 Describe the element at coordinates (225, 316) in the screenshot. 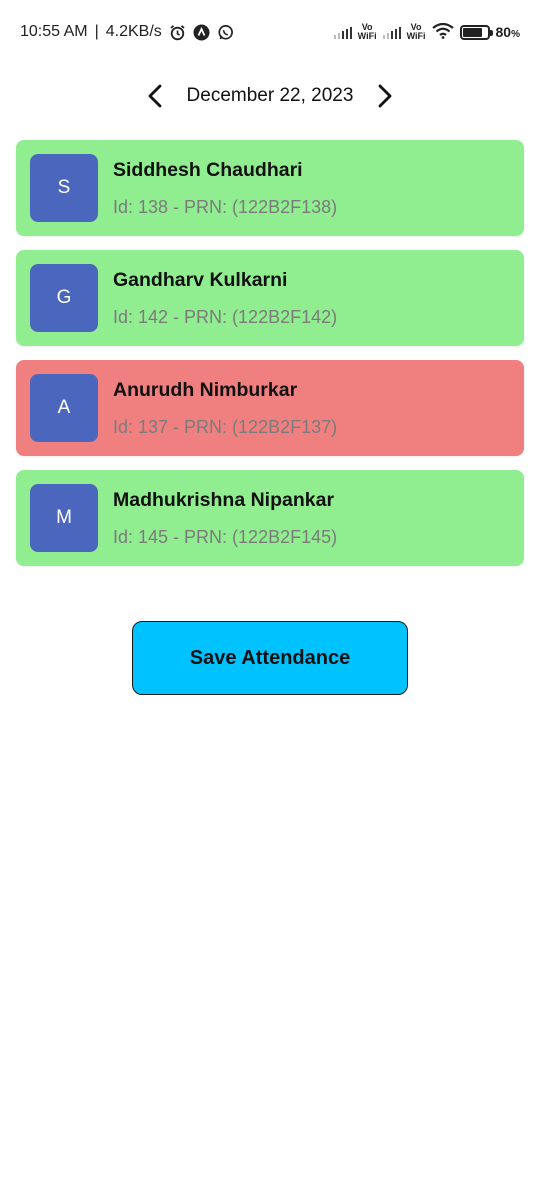

I see `student-id-prn: Id: 142 - PRN: (122B2F142)` at that location.